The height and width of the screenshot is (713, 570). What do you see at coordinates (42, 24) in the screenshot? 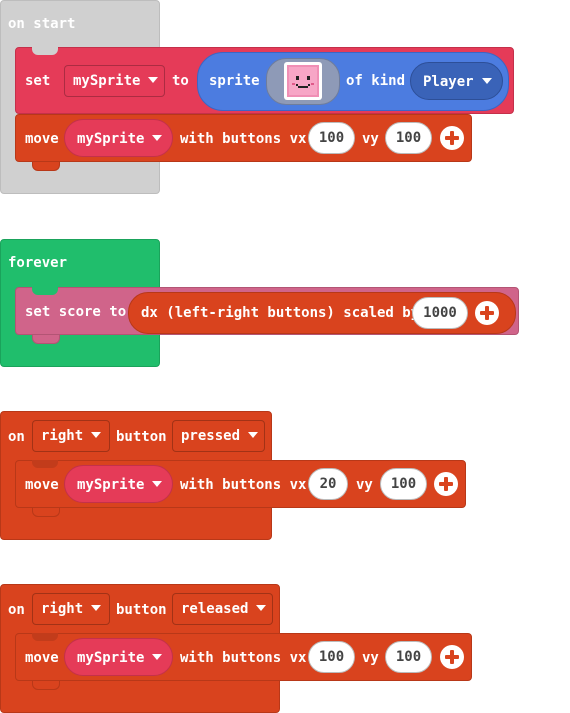
I see `on-start-label: on start` at bounding box center [42, 24].